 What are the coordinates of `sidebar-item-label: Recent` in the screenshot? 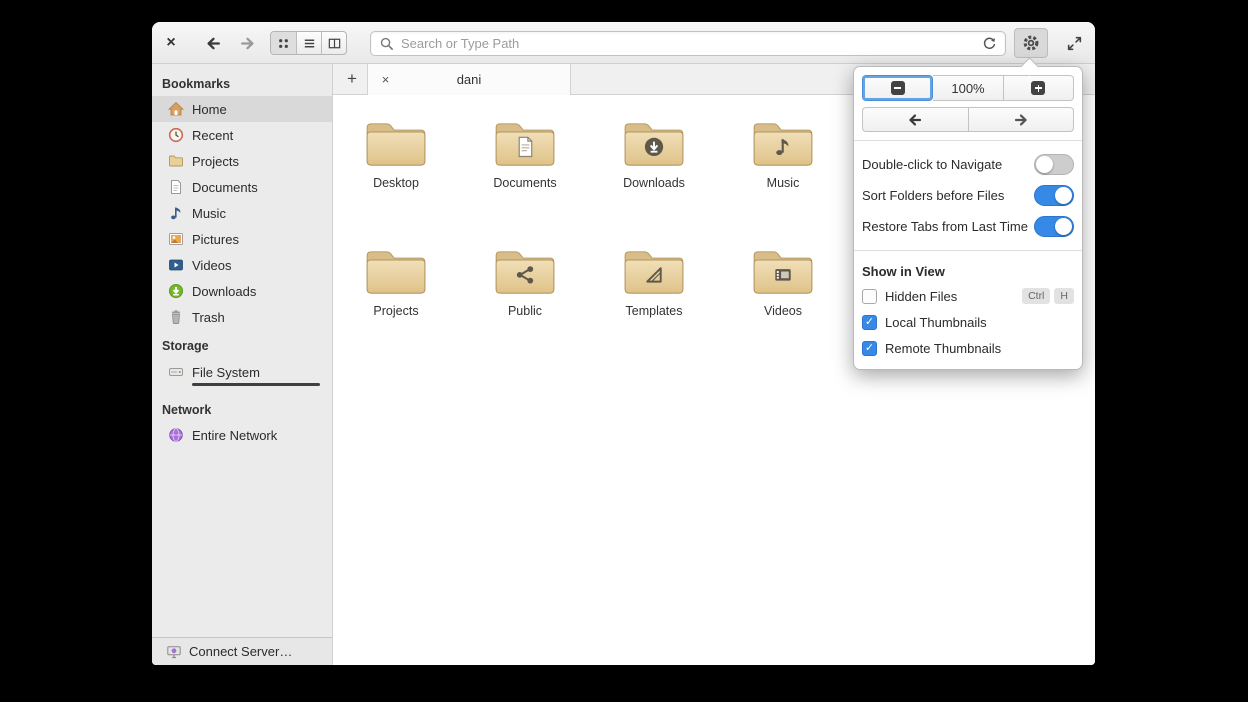 It's located at (213, 135).